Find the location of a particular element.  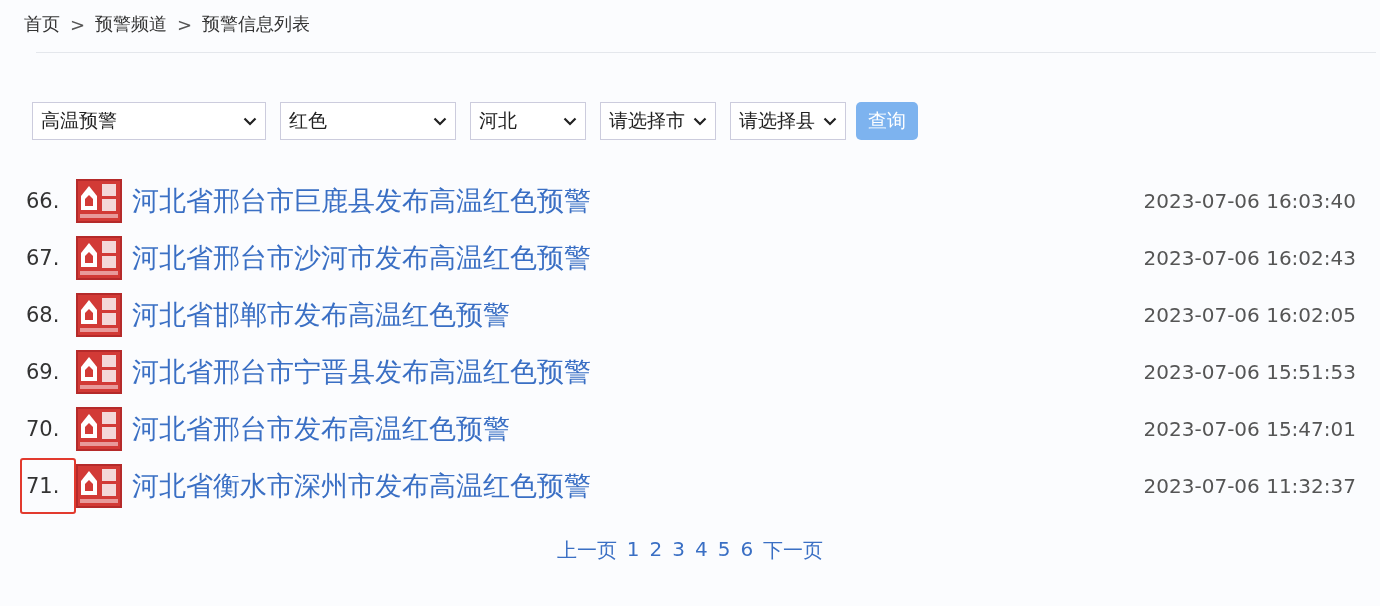

alert-time: 2023-07-06 15:51:53 is located at coordinates (1249, 372).